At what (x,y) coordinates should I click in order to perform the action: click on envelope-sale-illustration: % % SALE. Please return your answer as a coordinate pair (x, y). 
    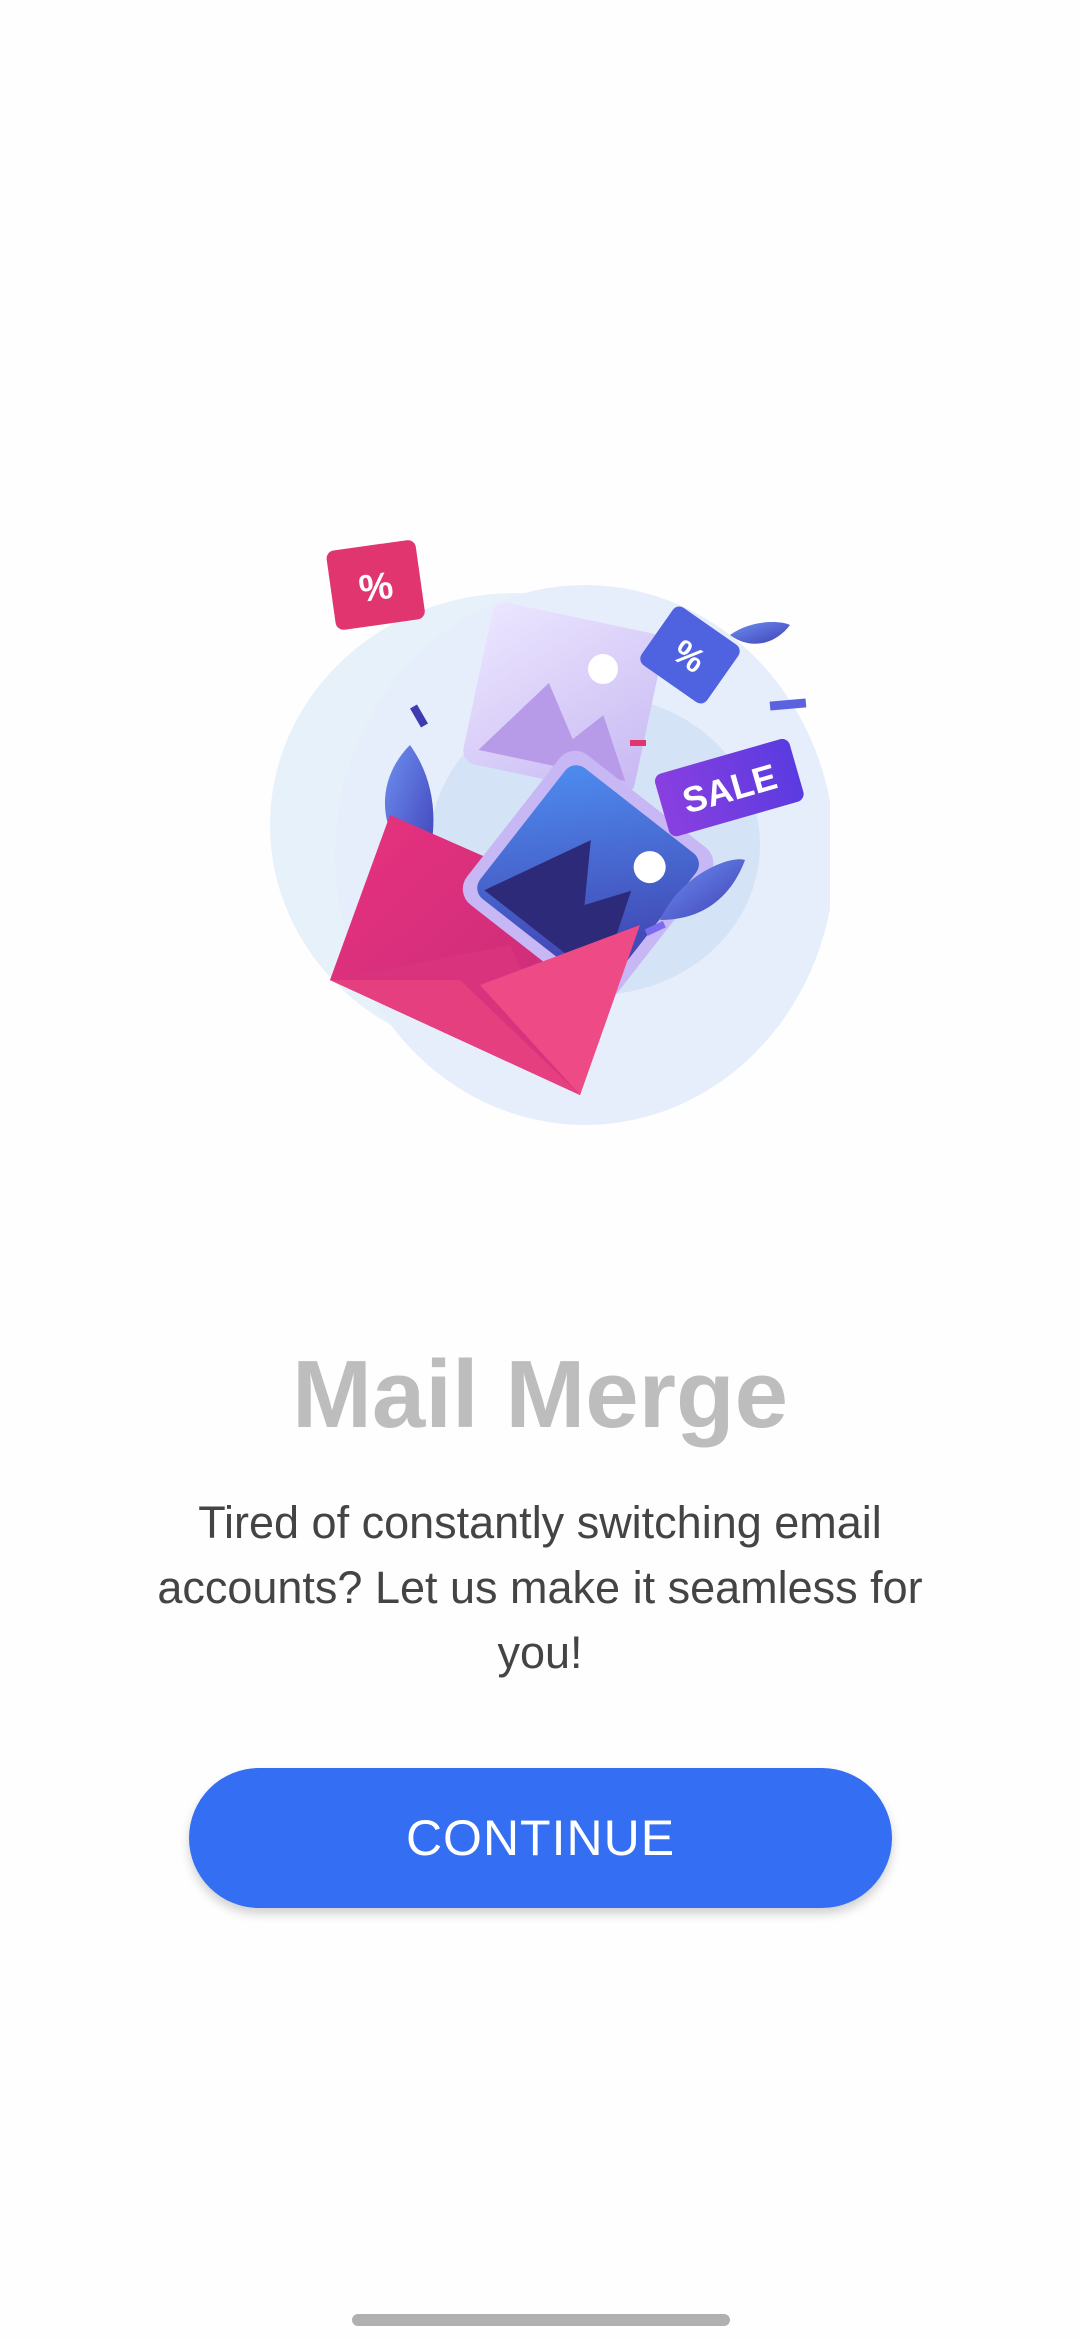
    Looking at the image, I should click on (550, 832).